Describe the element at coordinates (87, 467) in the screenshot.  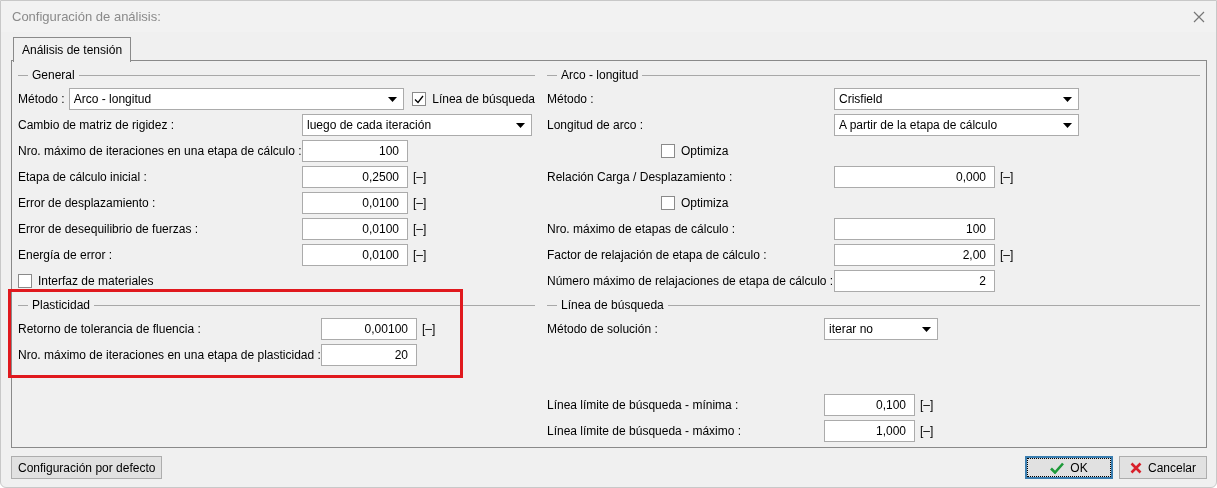
I see `default-settings-button: Configuración por defecto` at that location.